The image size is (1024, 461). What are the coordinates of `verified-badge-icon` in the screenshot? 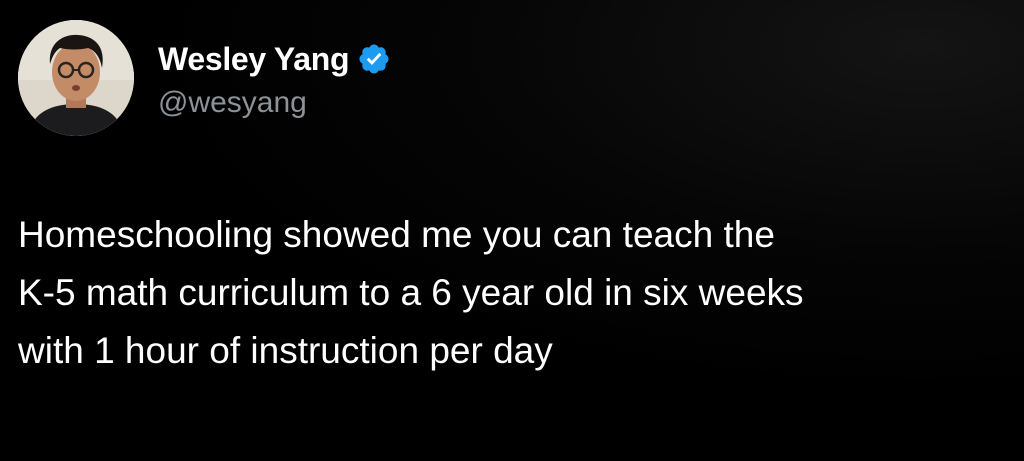 It's located at (374, 59).